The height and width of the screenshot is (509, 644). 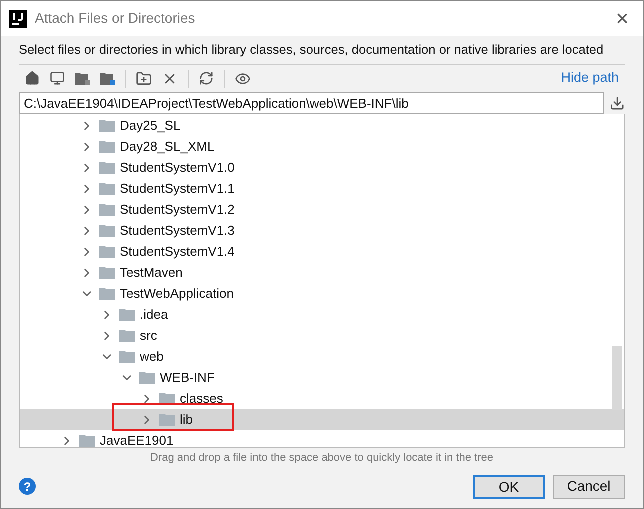 What do you see at coordinates (617, 378) in the screenshot?
I see `scrollbar-thumb` at bounding box center [617, 378].